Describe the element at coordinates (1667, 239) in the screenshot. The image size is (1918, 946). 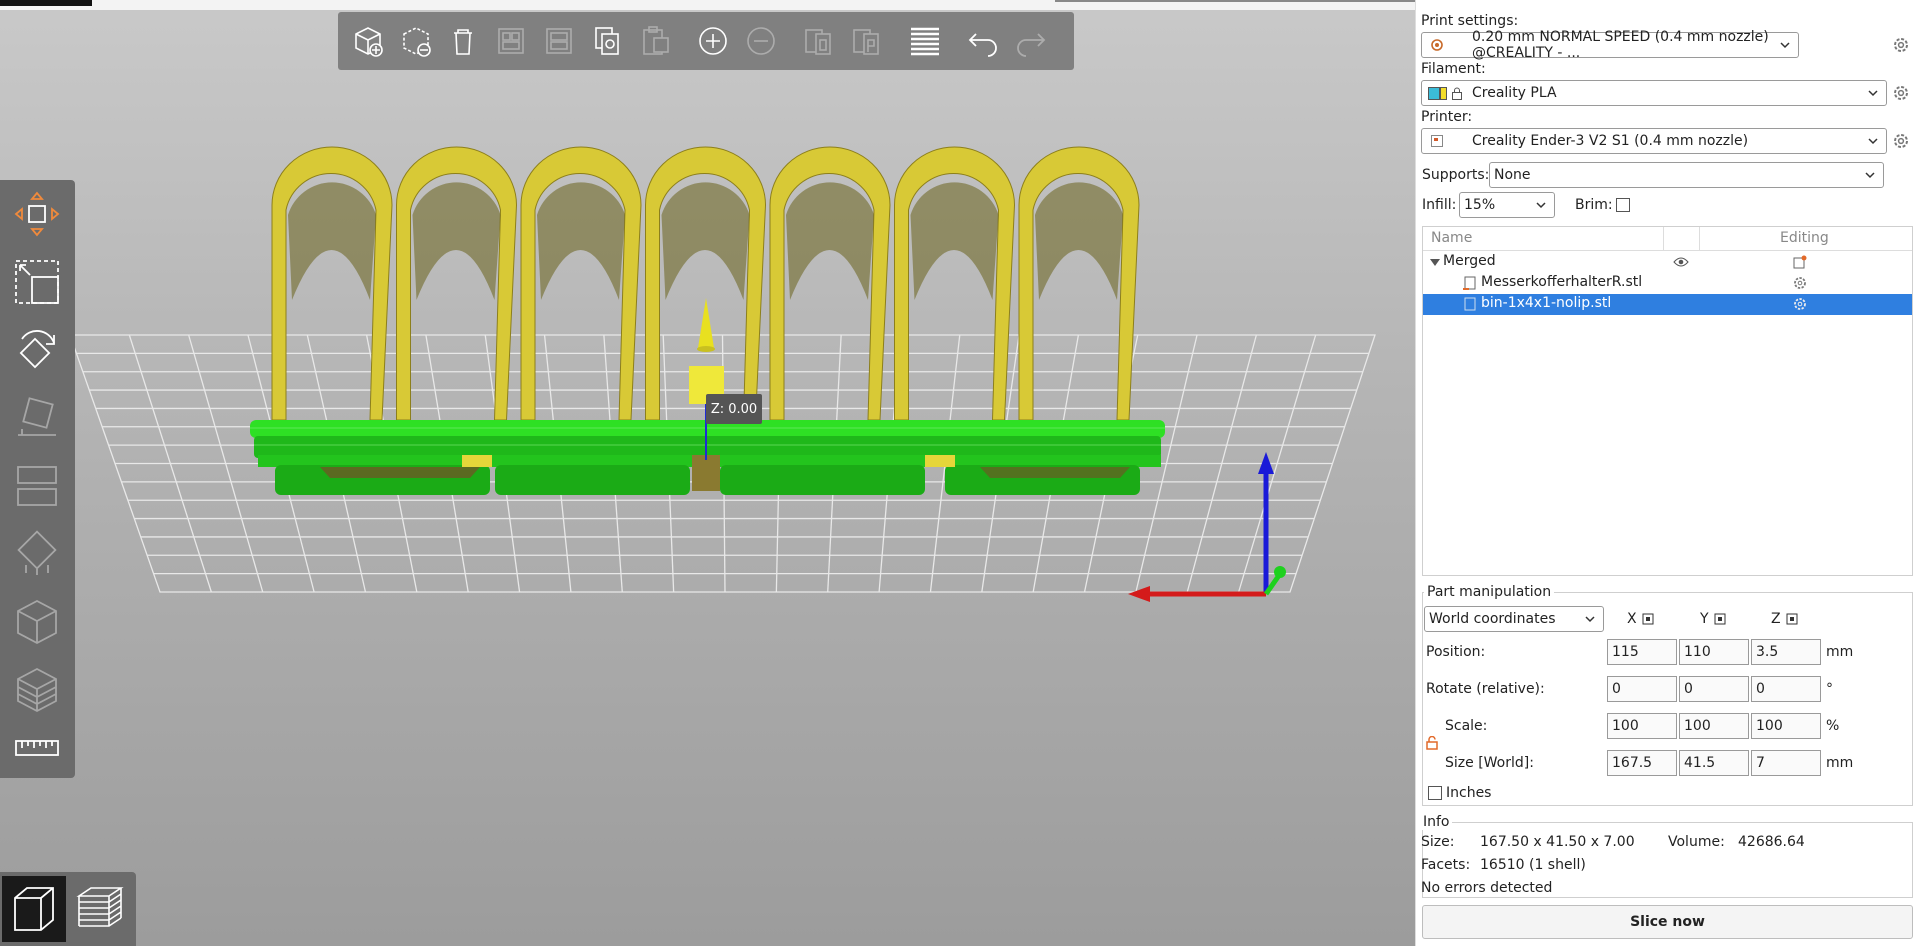
I see `object-list-header: Name Editing` at that location.